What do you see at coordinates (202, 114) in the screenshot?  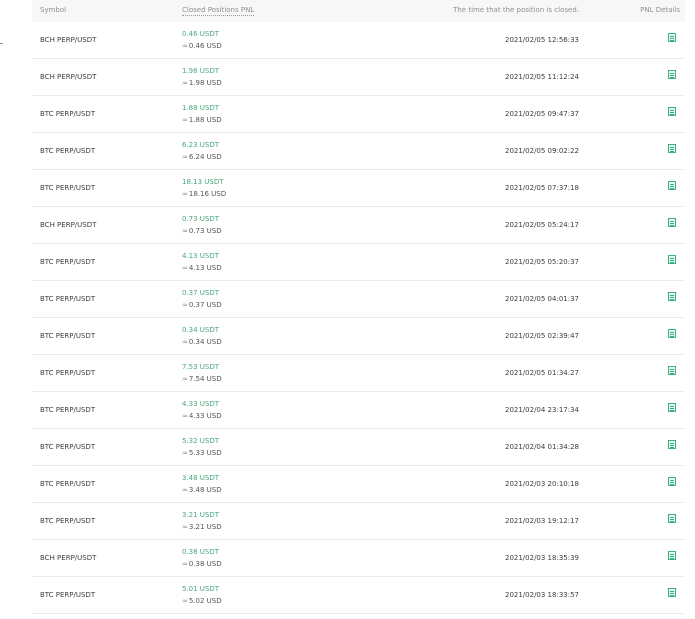 I see `row-pnl: 1.88 USDT ≈1.88 USD` at bounding box center [202, 114].